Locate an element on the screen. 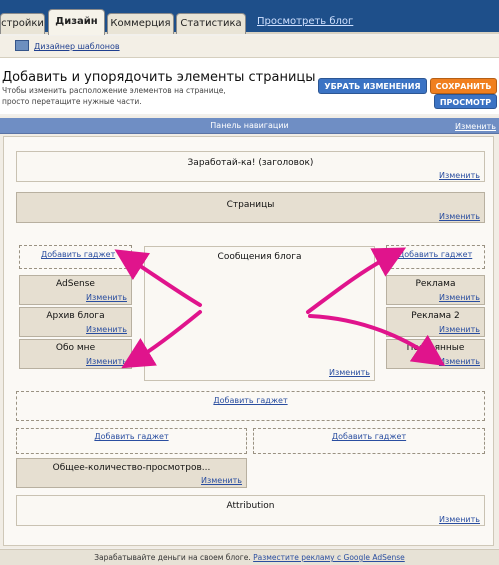 Image resolution: width=499 pixels, height=565 pixels. ads2-widget-edit: Изменить is located at coordinates (459, 329).